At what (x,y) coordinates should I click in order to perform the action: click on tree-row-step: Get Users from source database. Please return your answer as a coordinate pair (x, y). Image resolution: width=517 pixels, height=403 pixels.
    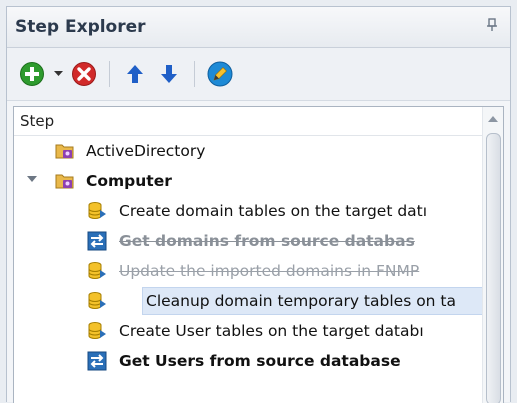
    Looking at the image, I should click on (248, 361).